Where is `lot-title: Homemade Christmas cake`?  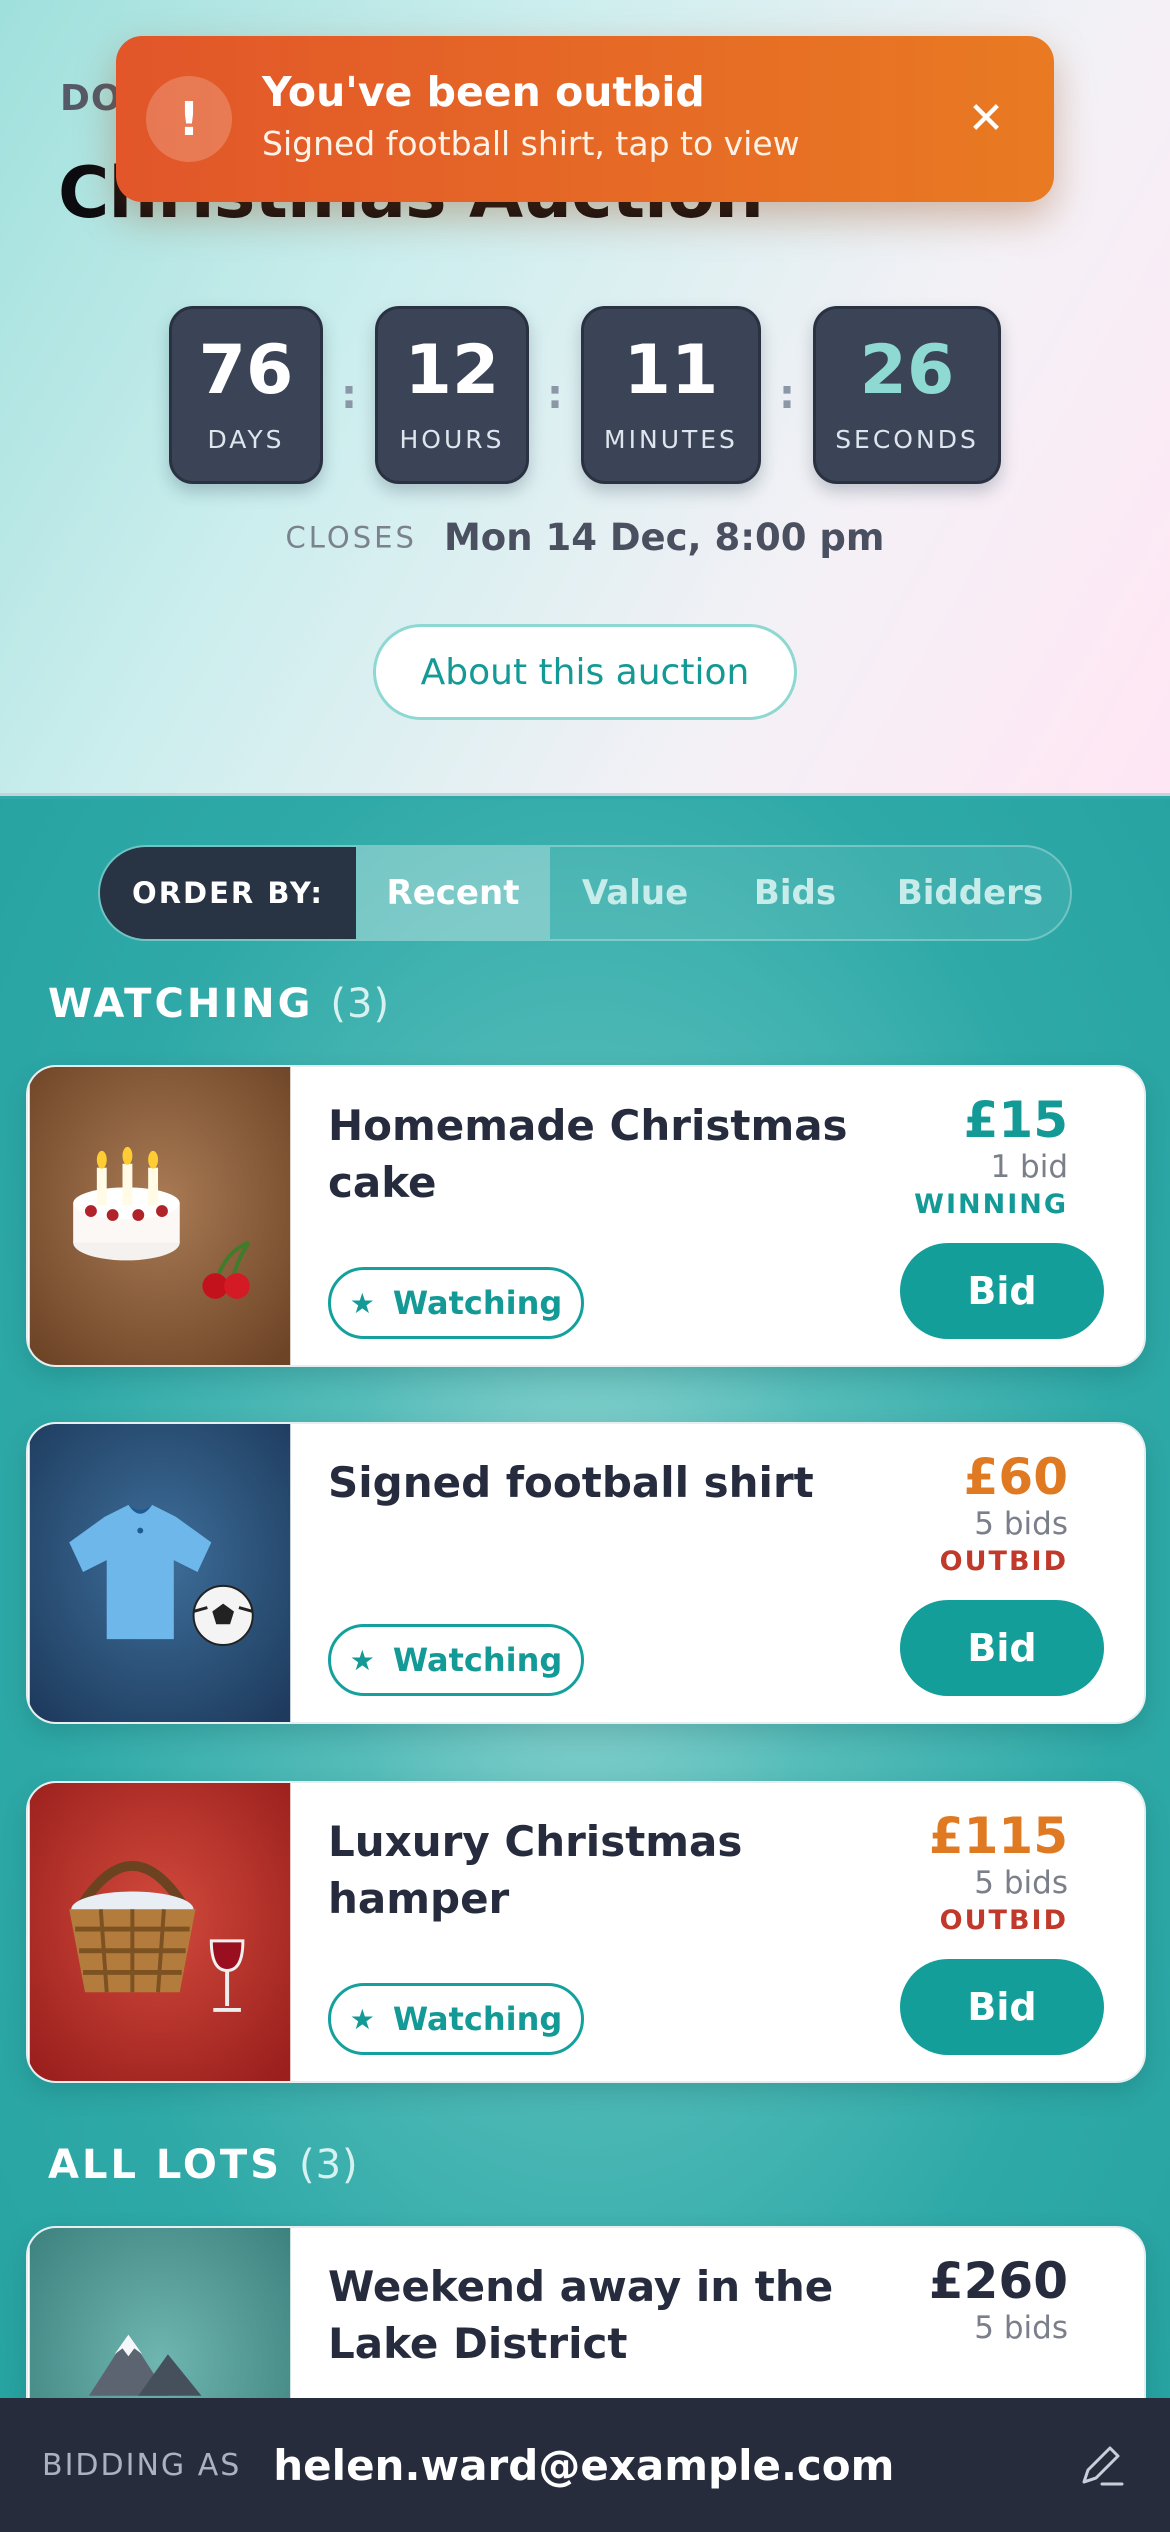
lot-title: Homemade Christmas cake is located at coordinates (588, 1154).